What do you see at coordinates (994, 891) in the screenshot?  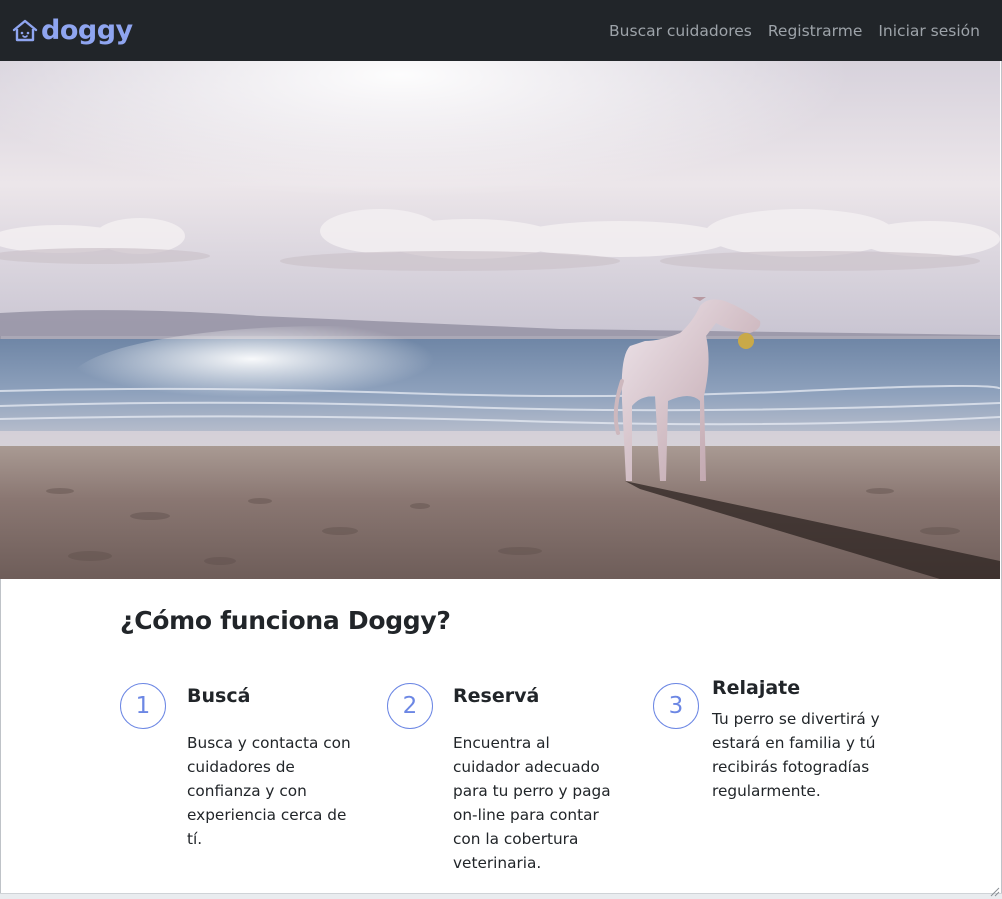 I see `resize-grip-icon` at bounding box center [994, 891].